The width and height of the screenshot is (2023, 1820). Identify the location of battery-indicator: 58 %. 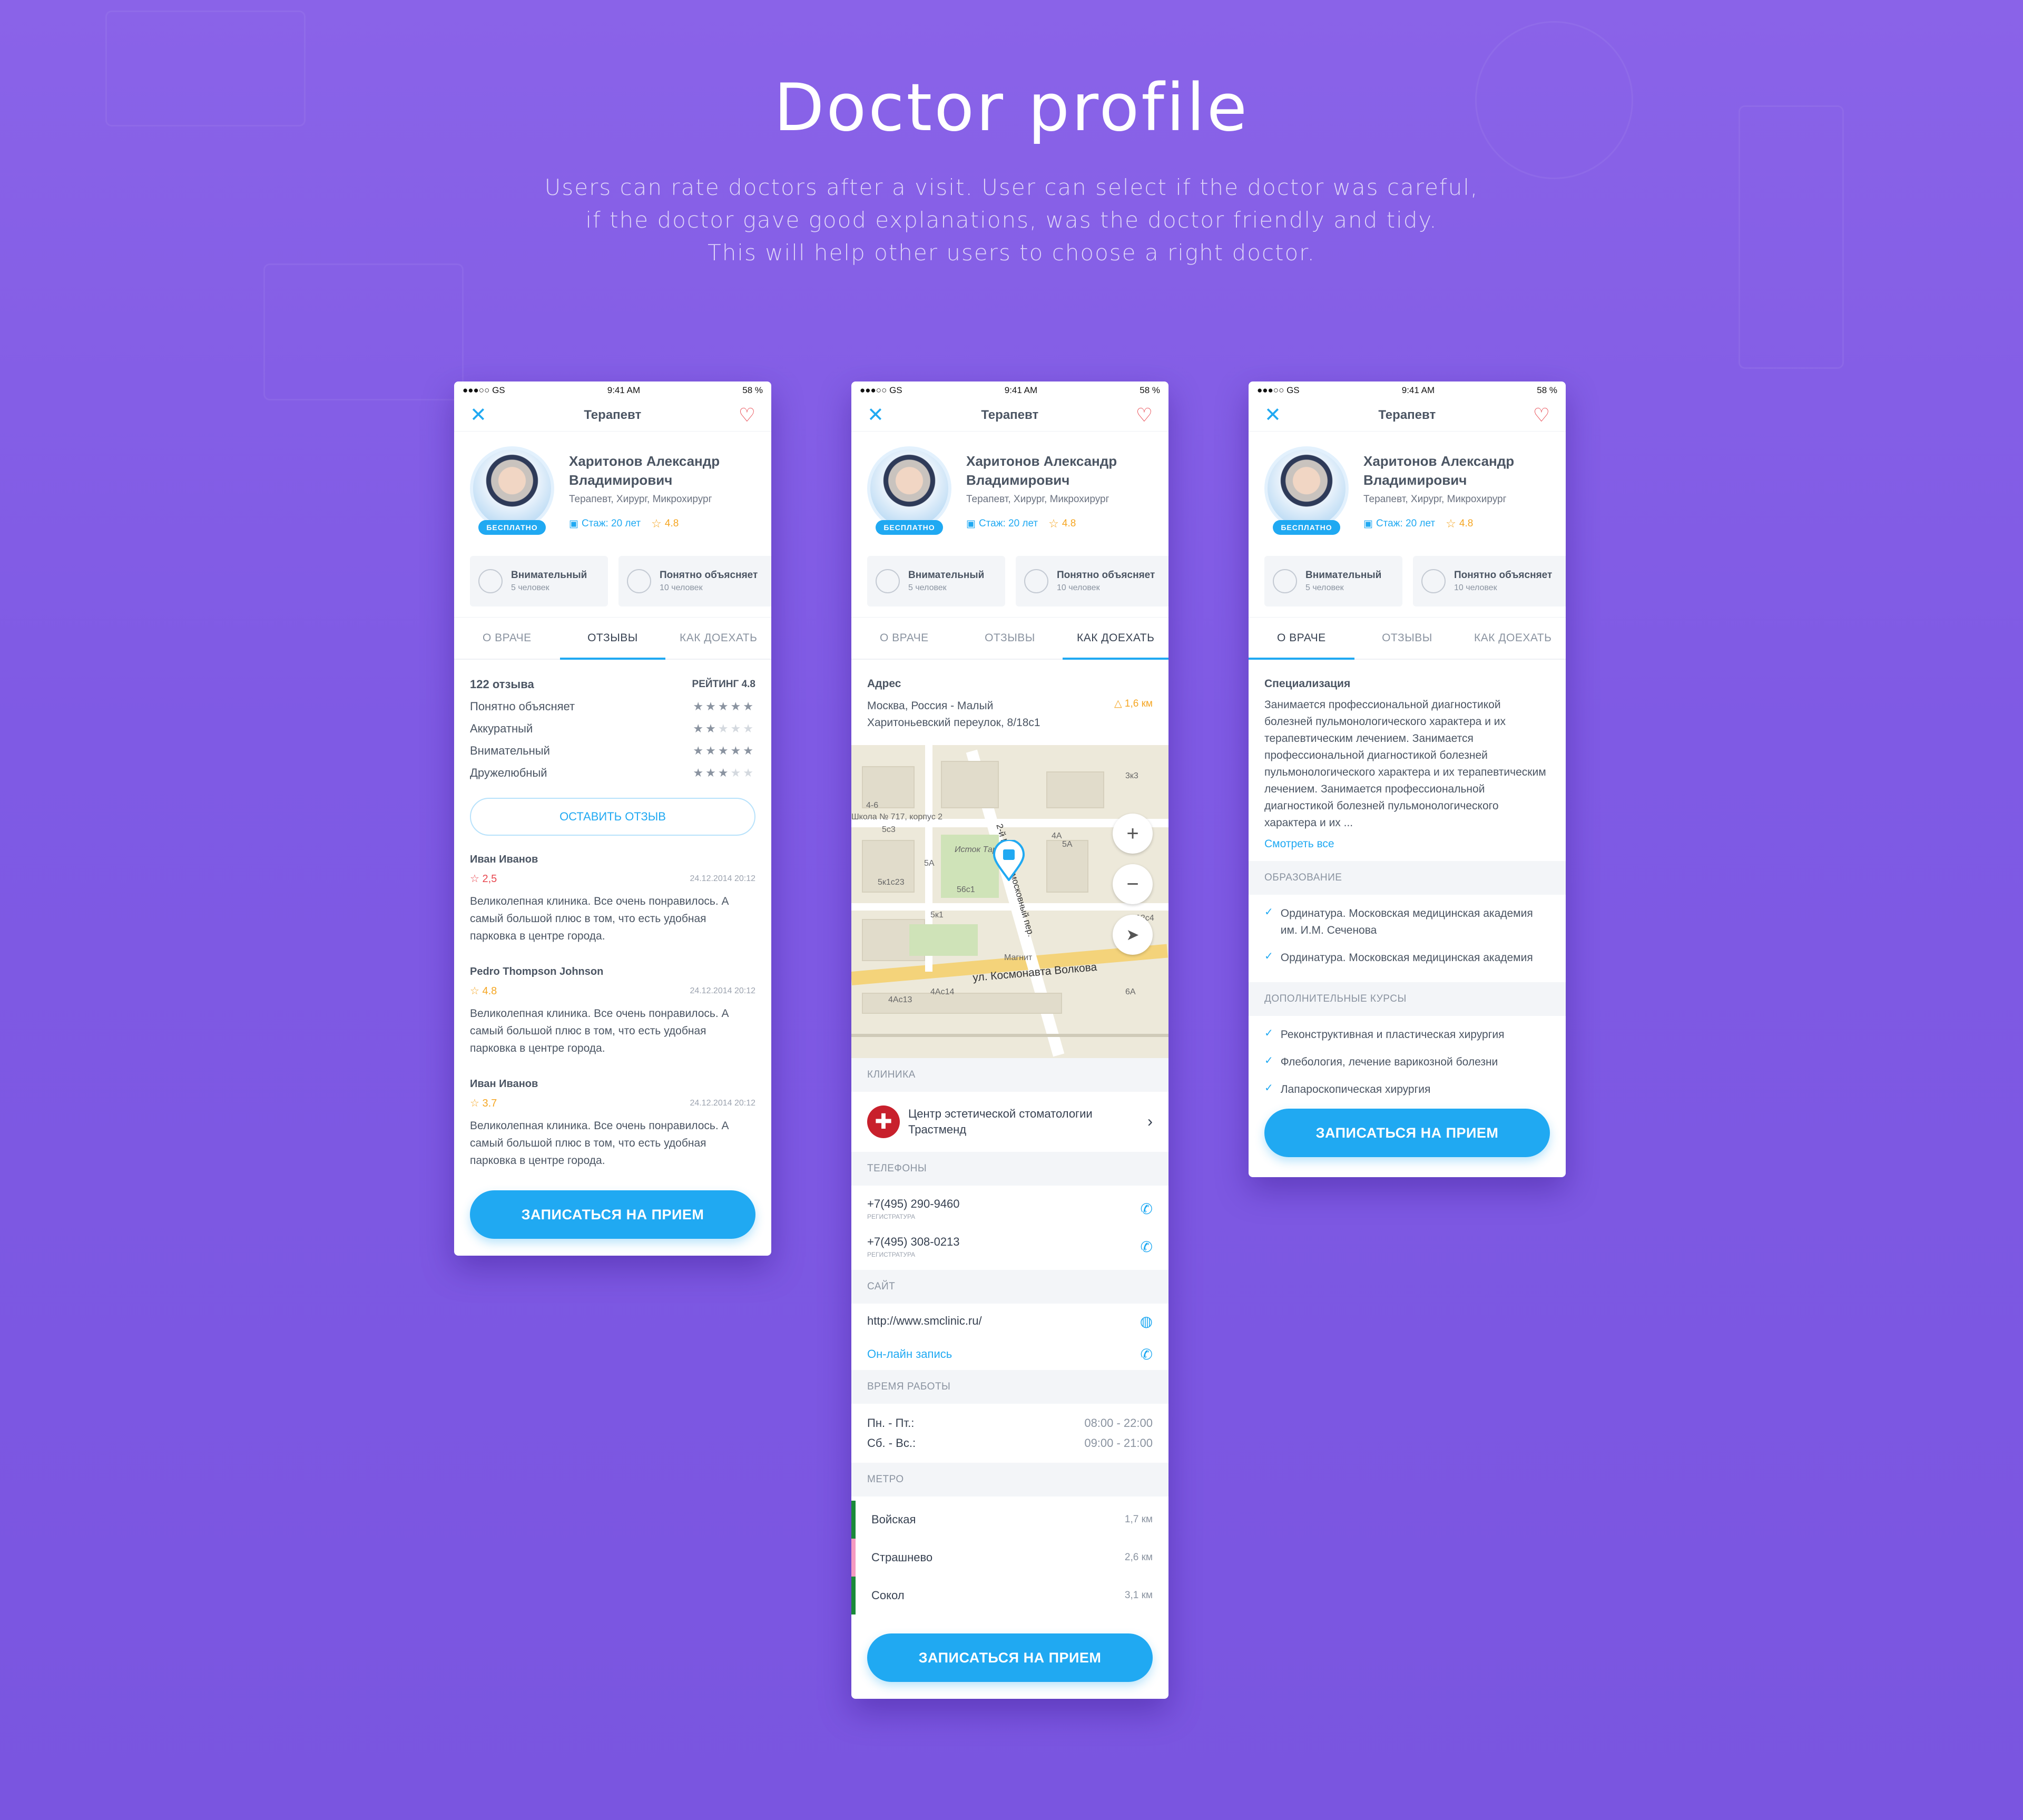
(1150, 390).